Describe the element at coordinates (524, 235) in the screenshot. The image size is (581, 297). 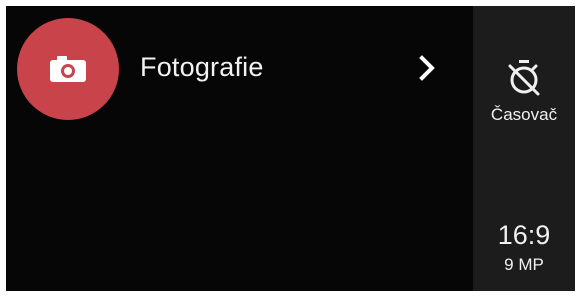
I see `aspect-ratio-value: 16:9` at that location.